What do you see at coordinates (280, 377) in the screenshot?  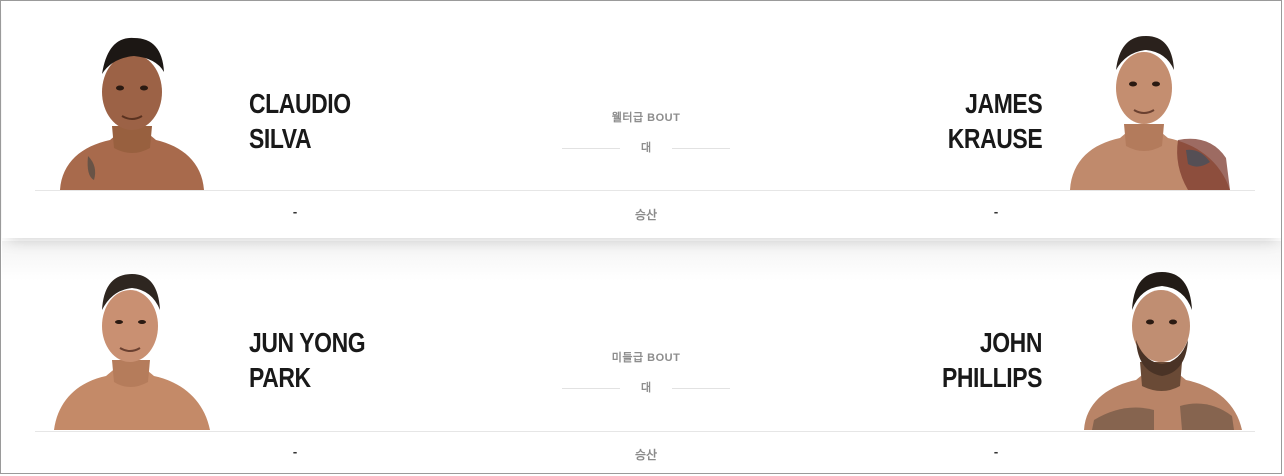 I see `fighter-last-name: PARK` at bounding box center [280, 377].